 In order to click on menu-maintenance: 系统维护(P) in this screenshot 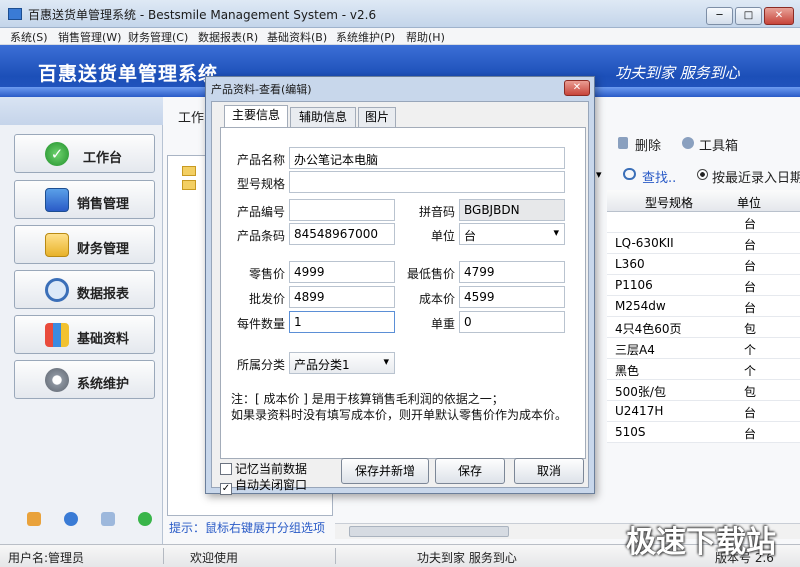, I will do `click(365, 37)`.